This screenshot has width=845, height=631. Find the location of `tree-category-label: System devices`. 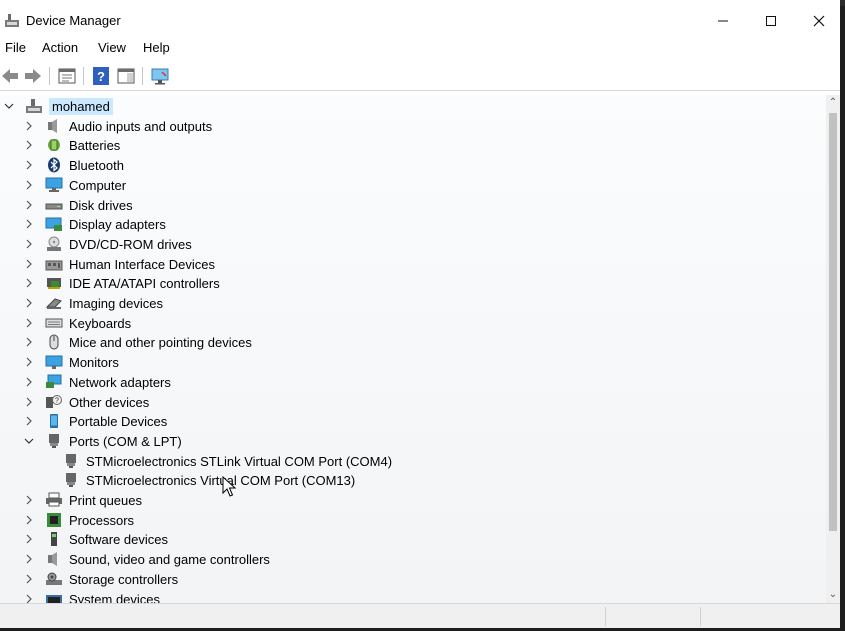

tree-category-label: System devices is located at coordinates (115, 597).